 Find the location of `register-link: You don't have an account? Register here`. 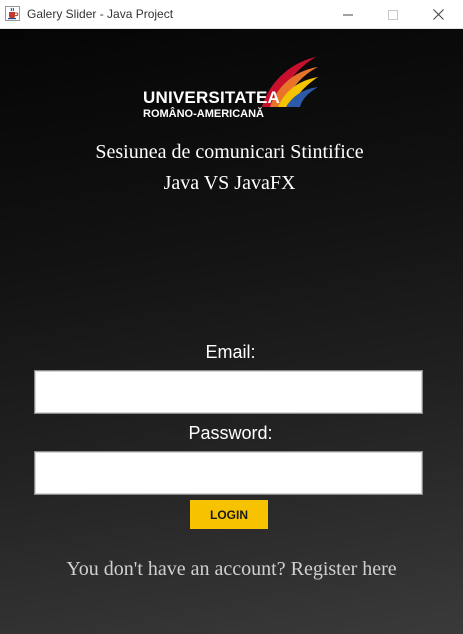

register-link: You don't have an account? Register here is located at coordinates (231, 569).